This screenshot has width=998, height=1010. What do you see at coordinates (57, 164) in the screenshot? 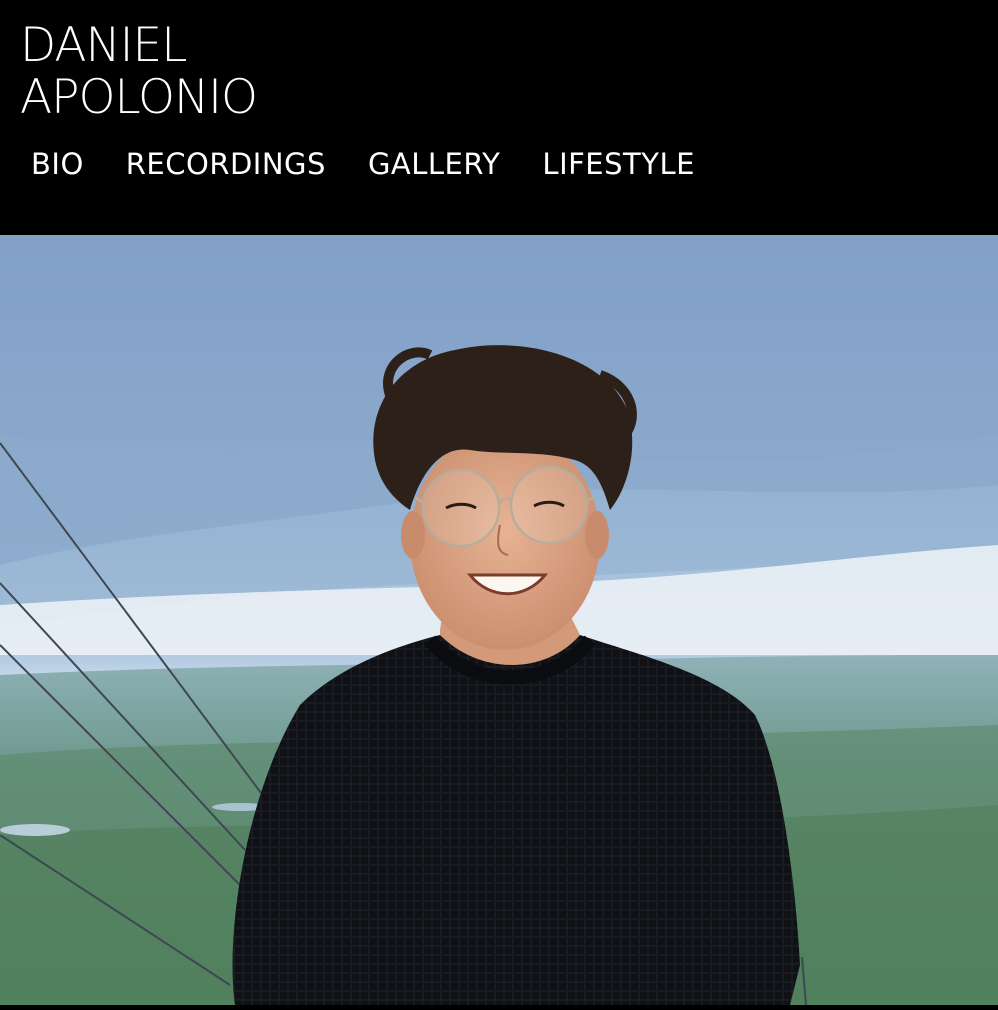
I see `nav-bio: BIO` at bounding box center [57, 164].